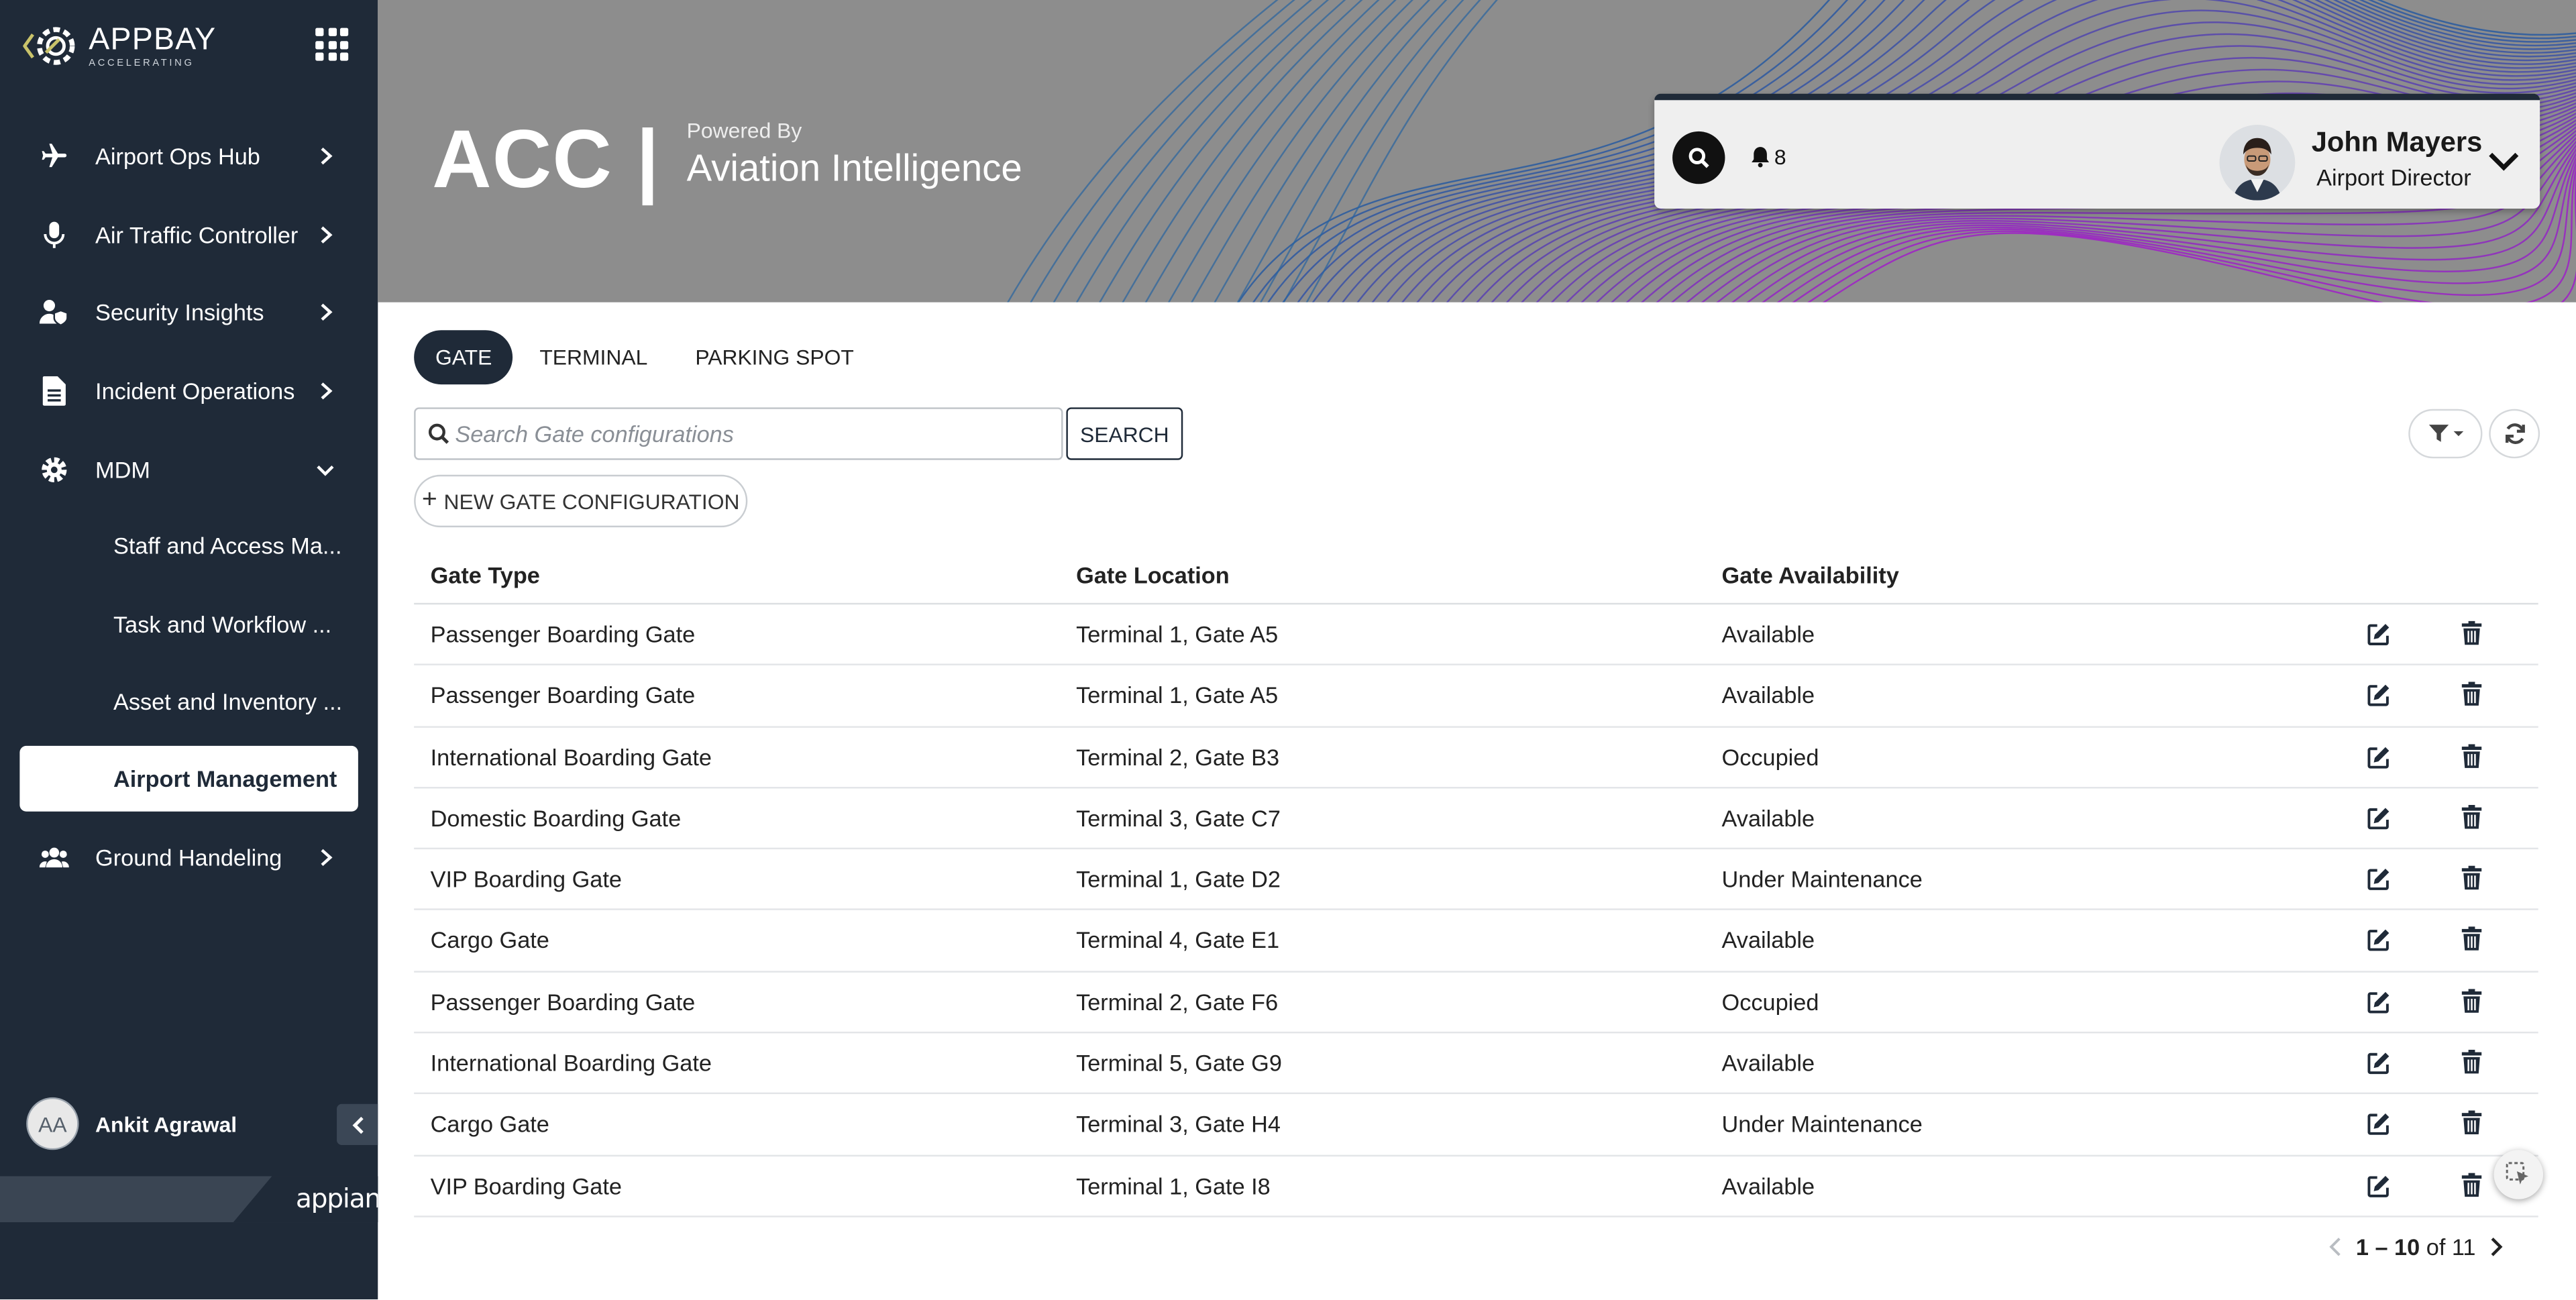  Describe the element at coordinates (464, 356) in the screenshot. I see `tab-gate: GATE` at that location.